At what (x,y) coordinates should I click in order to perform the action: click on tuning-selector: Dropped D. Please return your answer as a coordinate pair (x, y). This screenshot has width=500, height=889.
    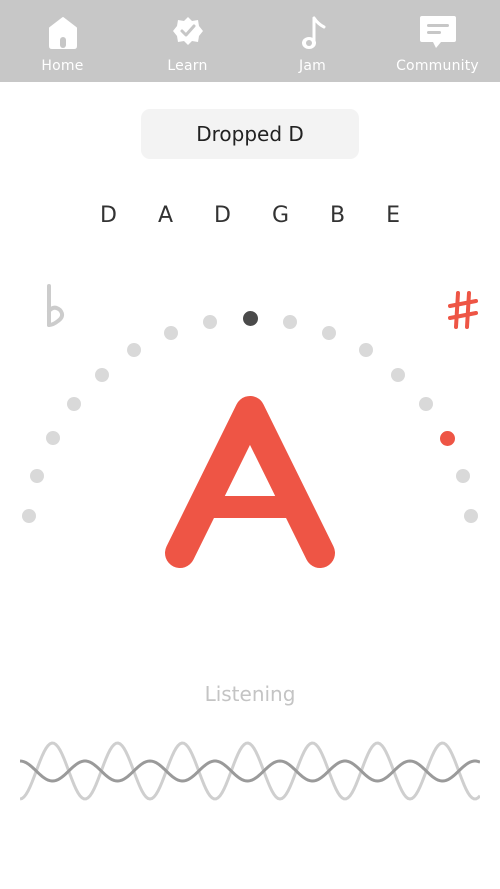
    Looking at the image, I should click on (250, 134).